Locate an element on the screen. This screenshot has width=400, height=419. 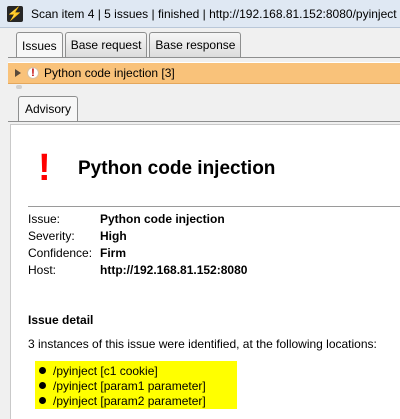
meta-value-issue: Python code injection is located at coordinates (162, 219).